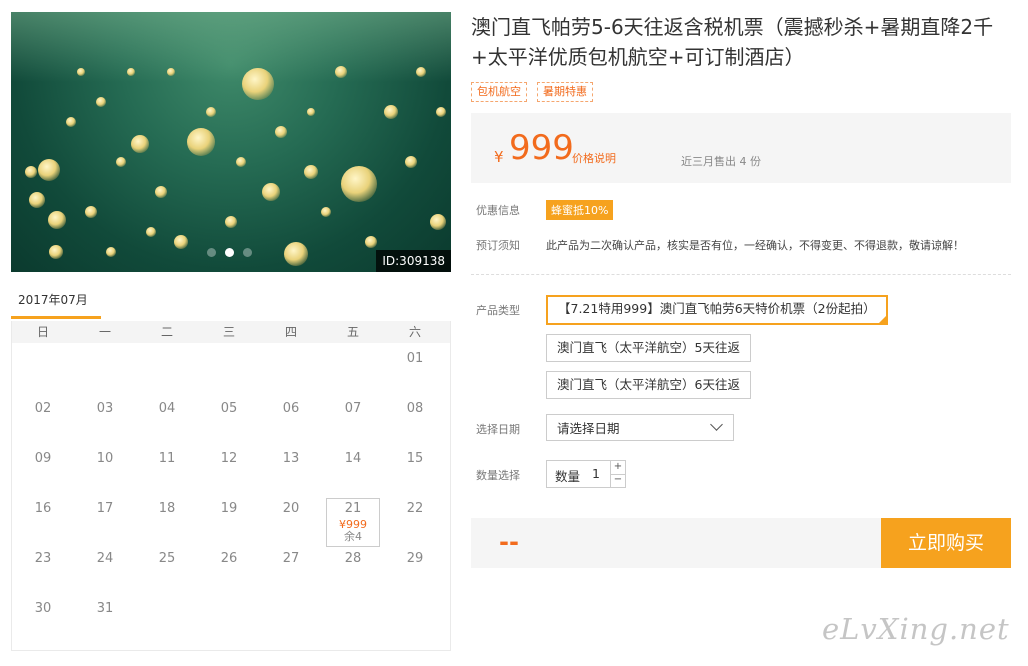 This screenshot has width=1028, height=666. Describe the element at coordinates (352, 332) in the screenshot. I see `weekday-label: 五` at that location.